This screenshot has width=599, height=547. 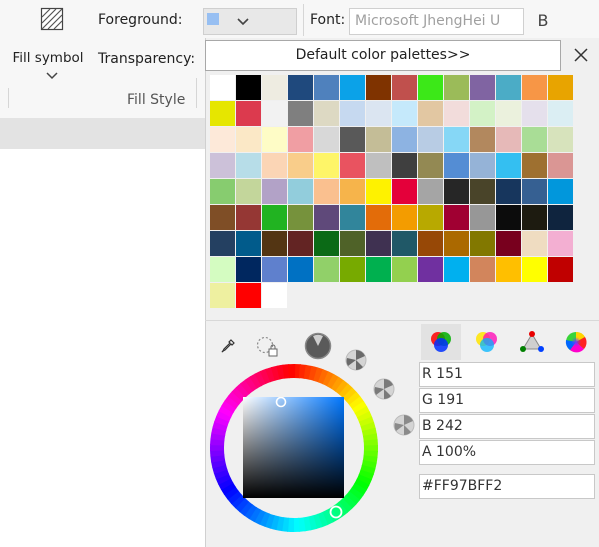 I want to click on hex-field: #FF97BFF2, so click(x=507, y=486).